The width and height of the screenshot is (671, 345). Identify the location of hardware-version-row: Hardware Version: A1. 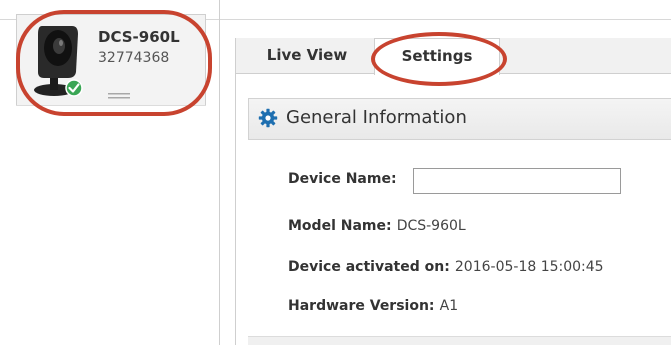
(373, 304).